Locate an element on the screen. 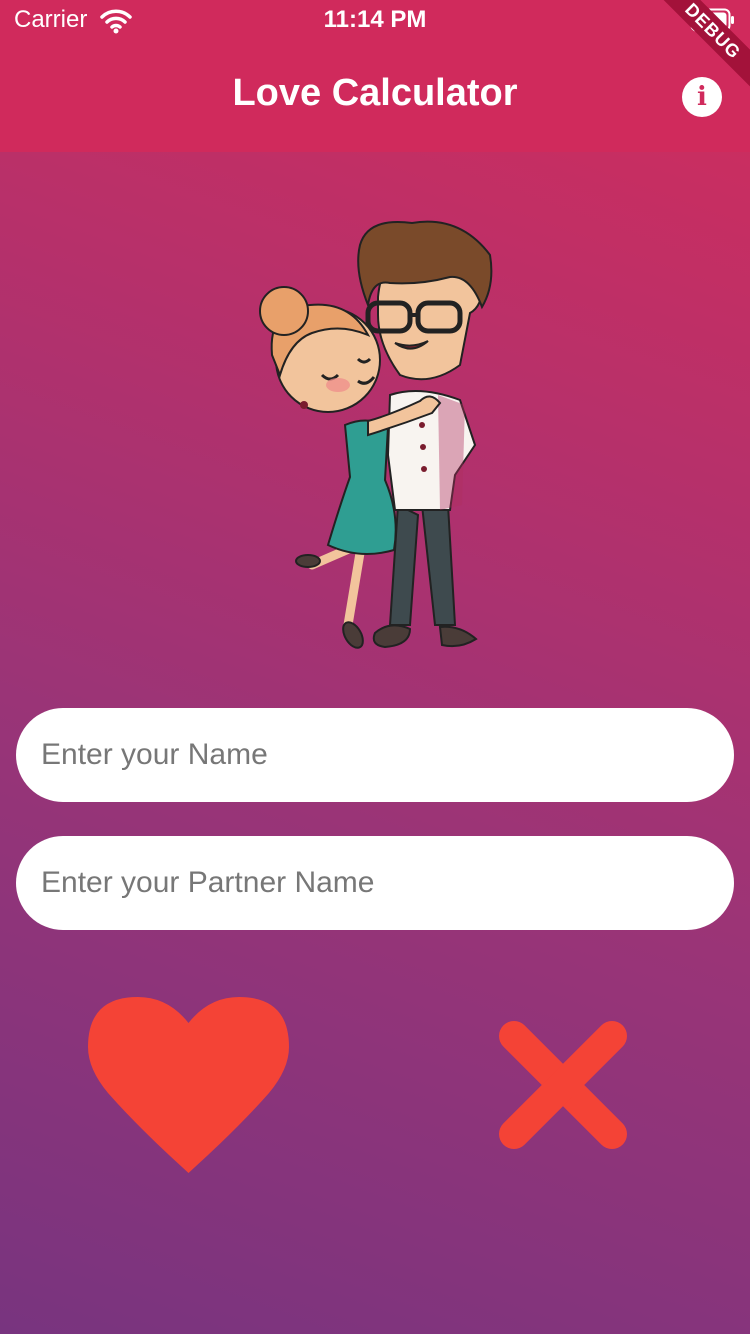  close-icon is located at coordinates (563, 1085).